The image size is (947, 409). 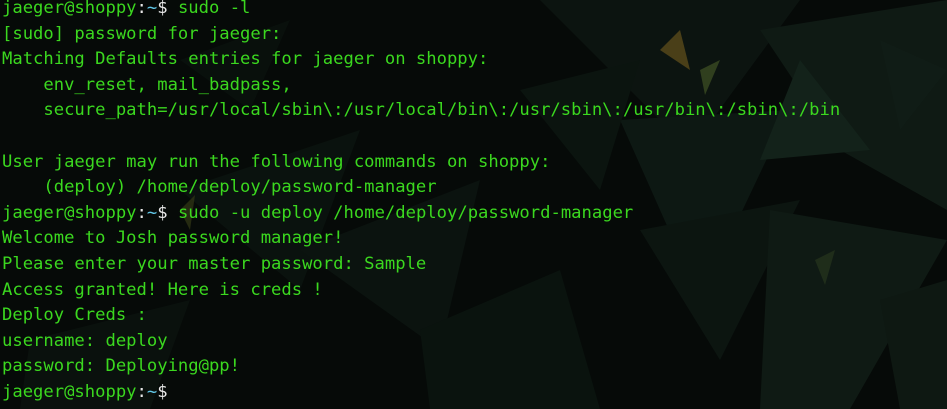 What do you see at coordinates (219, 187) in the screenshot?
I see `output-text: (deploy) /home/deploy/password-manager` at bounding box center [219, 187].